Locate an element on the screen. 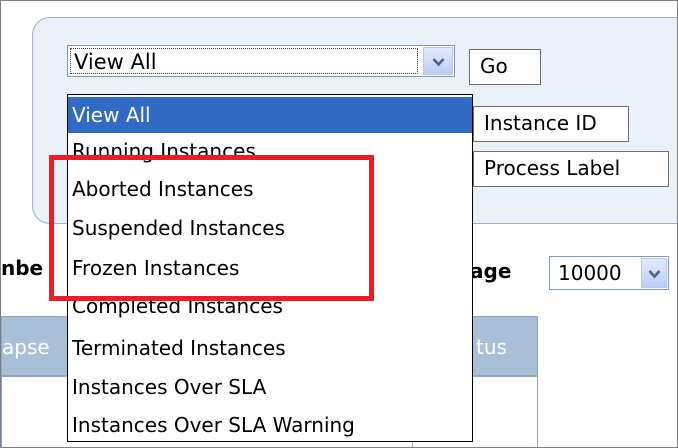  go-button: Go is located at coordinates (505, 67).